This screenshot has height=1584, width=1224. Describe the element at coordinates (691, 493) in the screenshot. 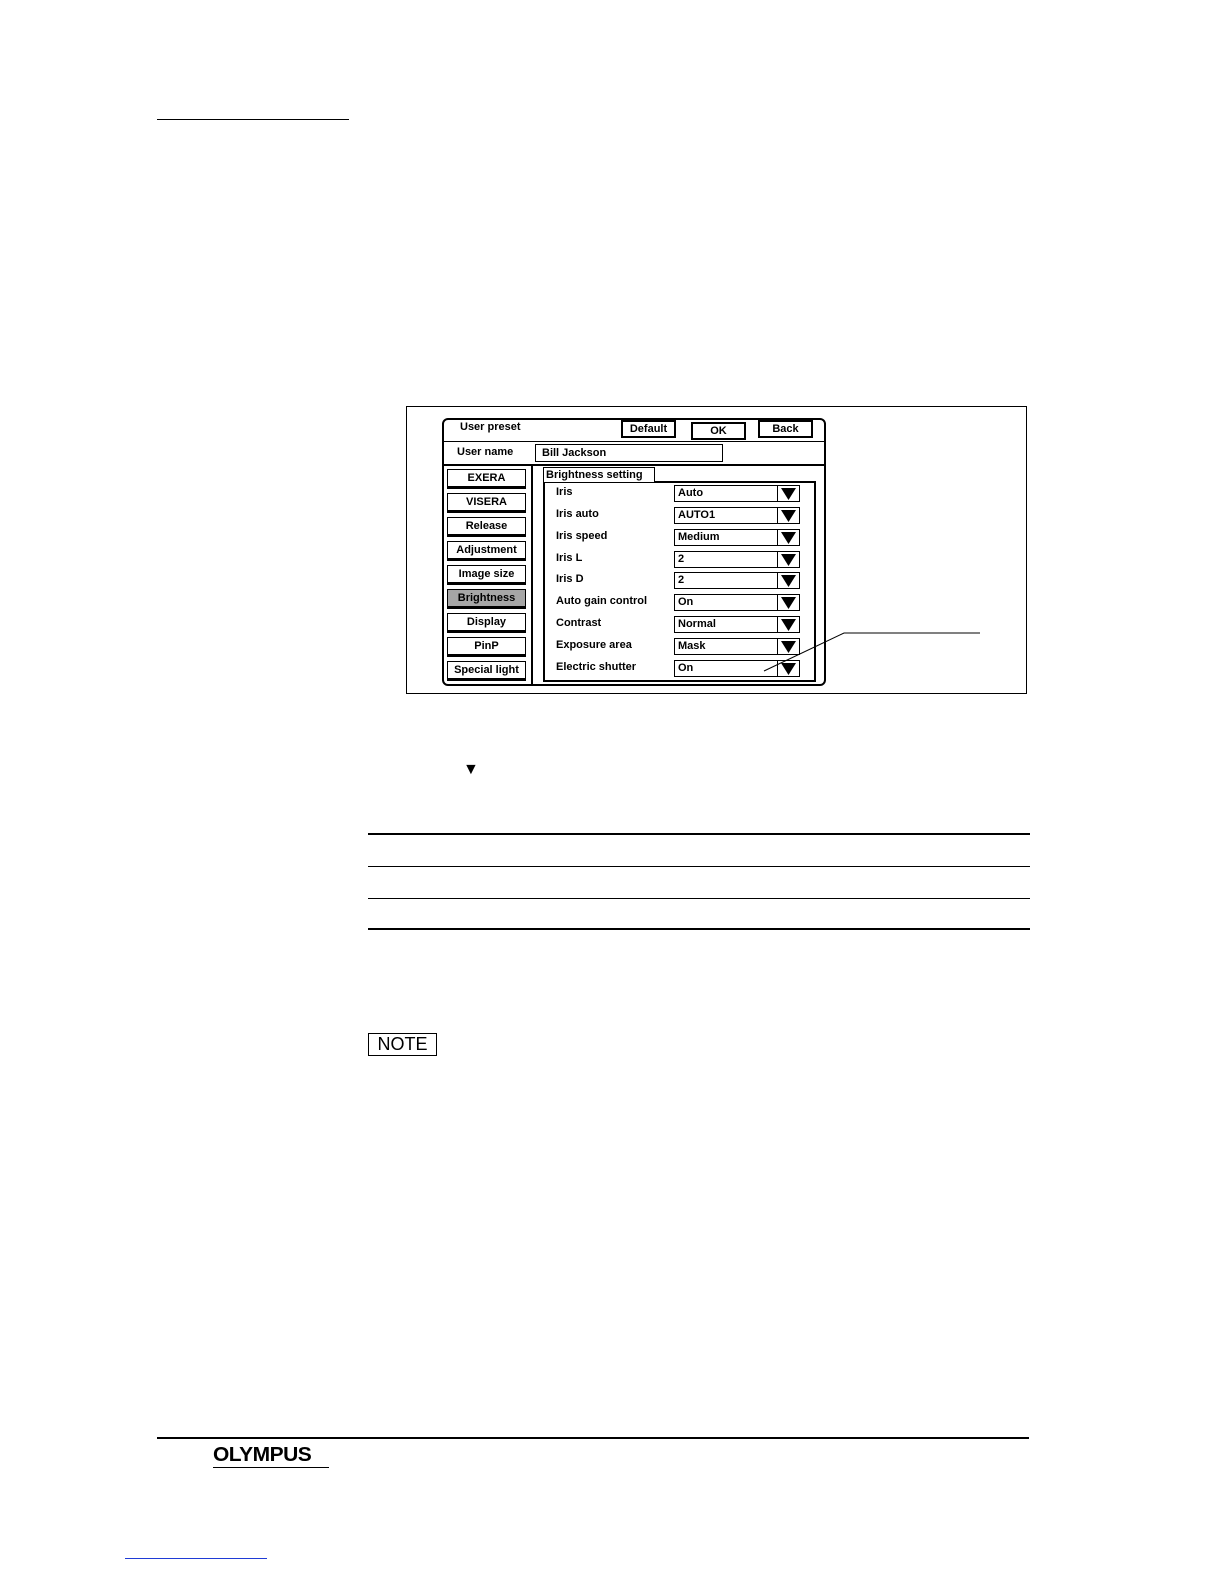

I see `iris-select-value: Auto` at that location.